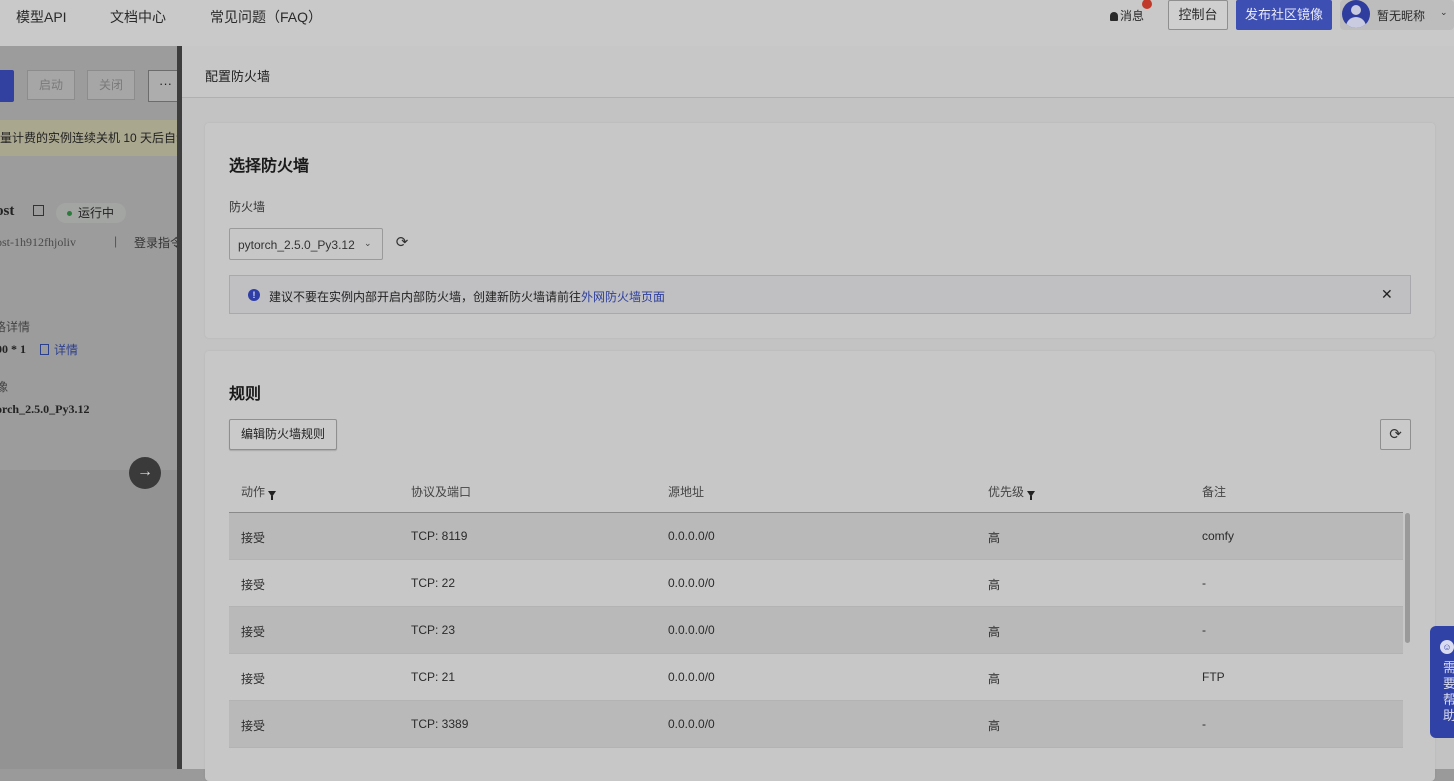 This screenshot has width=1454, height=781. I want to click on status-dot-icon, so click(69, 213).